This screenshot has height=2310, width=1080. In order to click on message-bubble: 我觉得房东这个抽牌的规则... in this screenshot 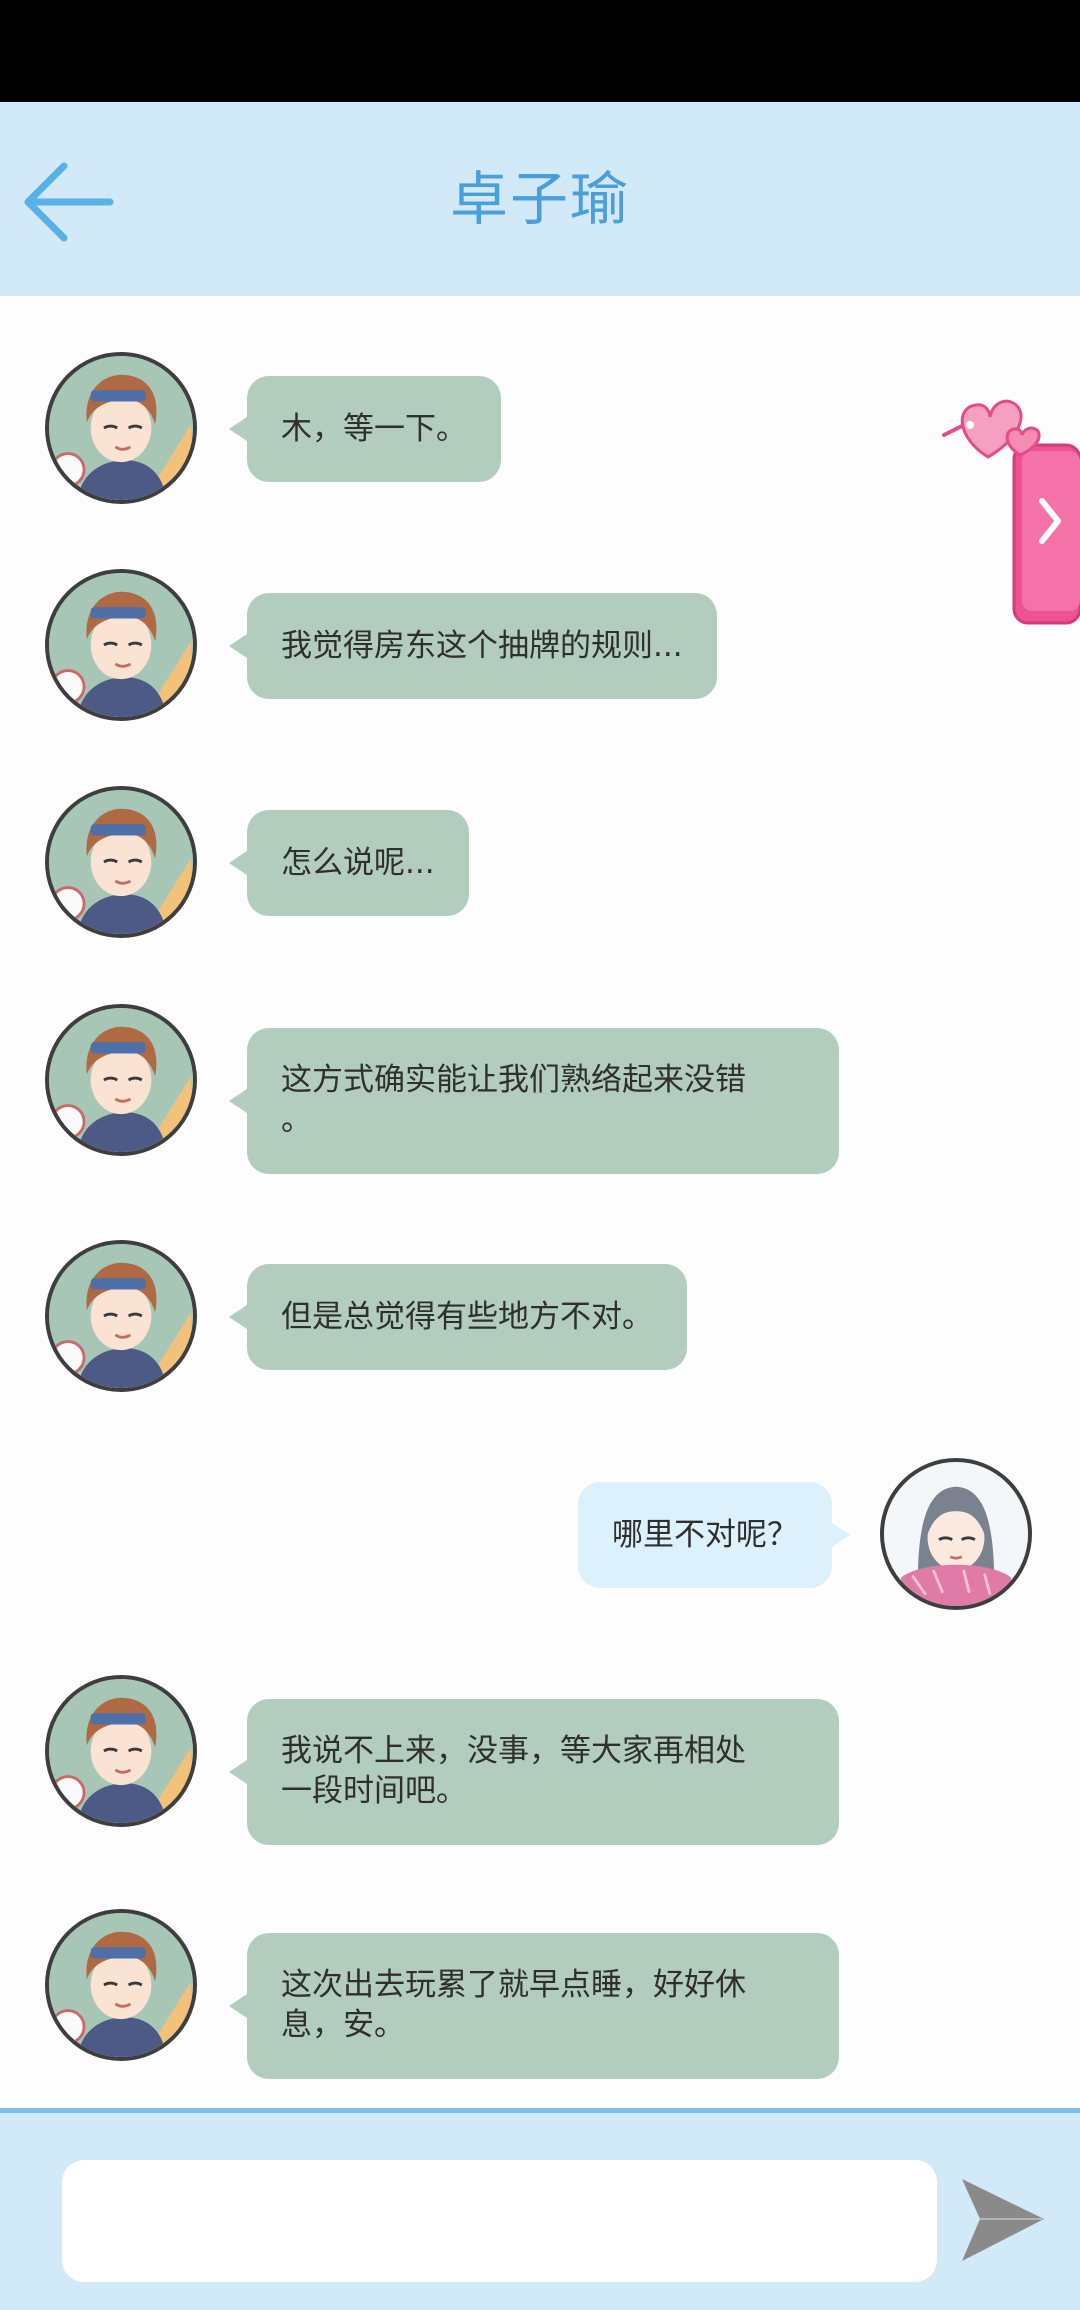, I will do `click(473, 646)`.